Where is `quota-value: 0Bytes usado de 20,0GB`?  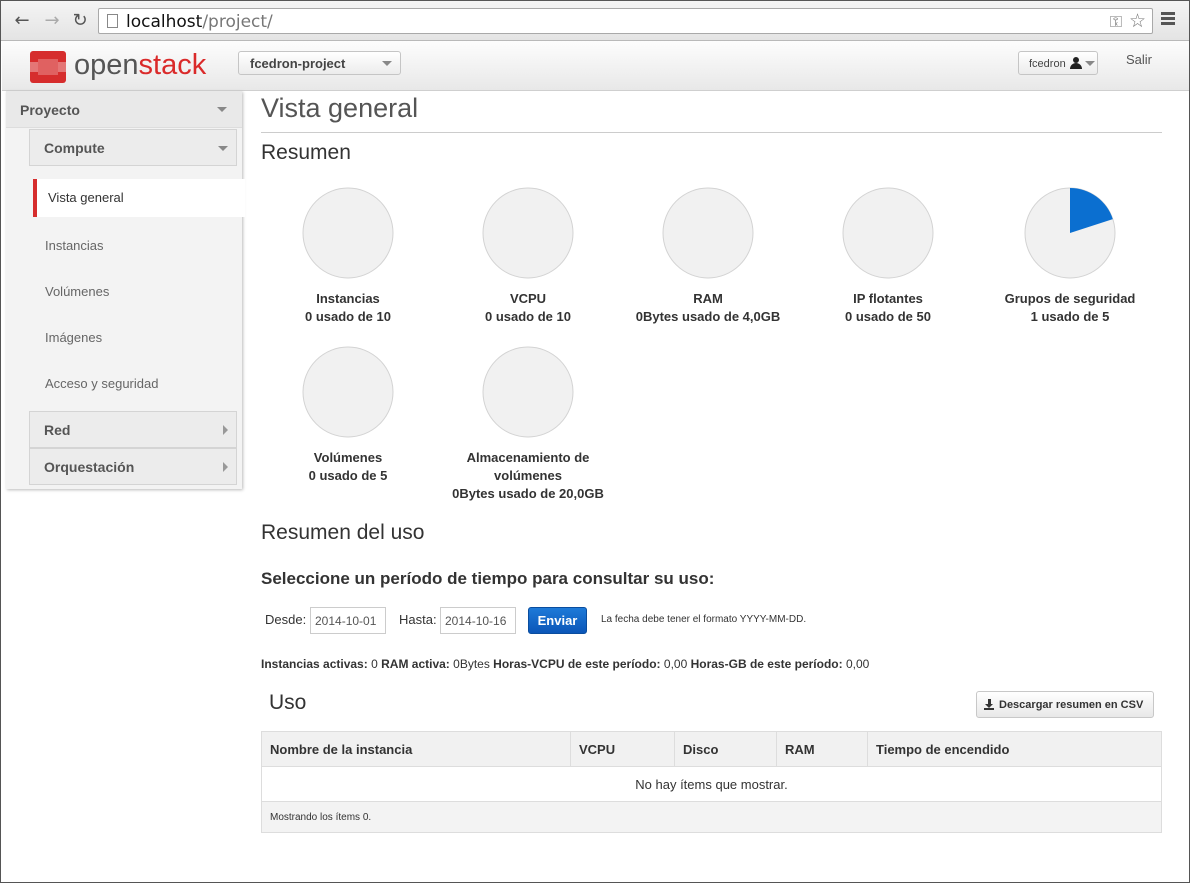 quota-value: 0Bytes usado de 20,0GB is located at coordinates (528, 493).